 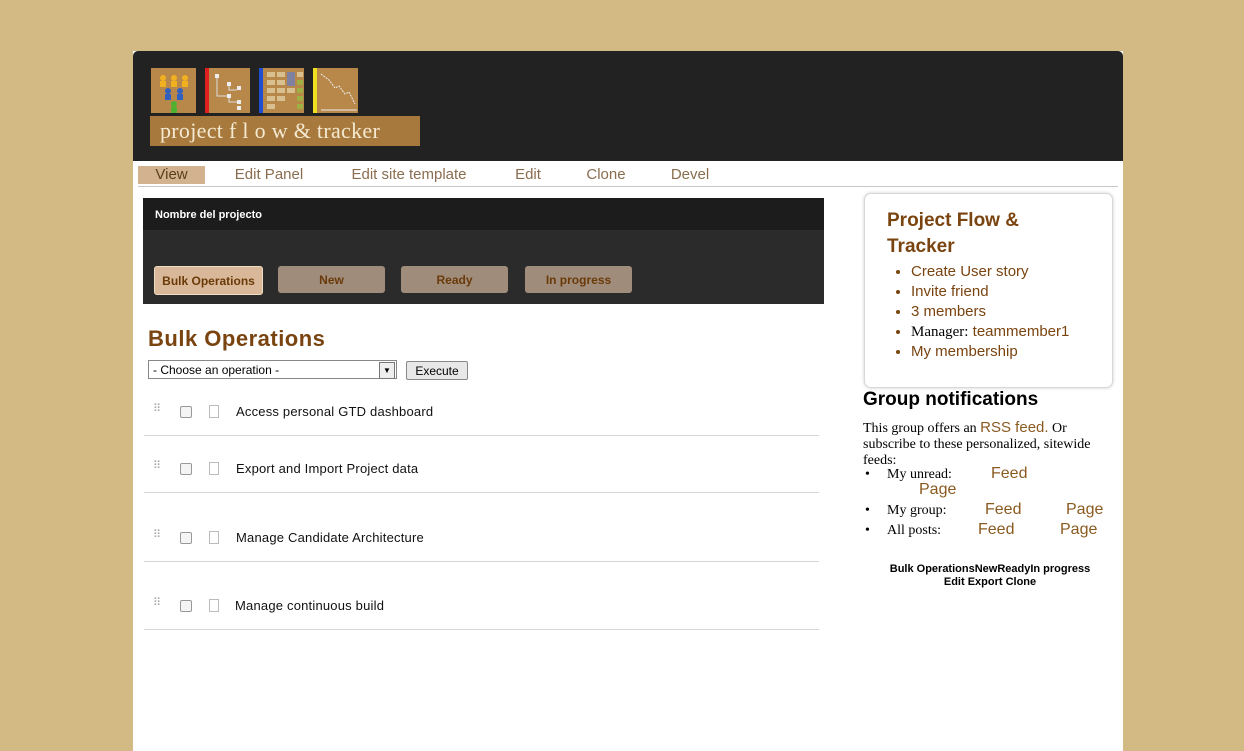 I want to click on table-row: ⠿ Manage Candidate Architecture, so click(x=481, y=527).